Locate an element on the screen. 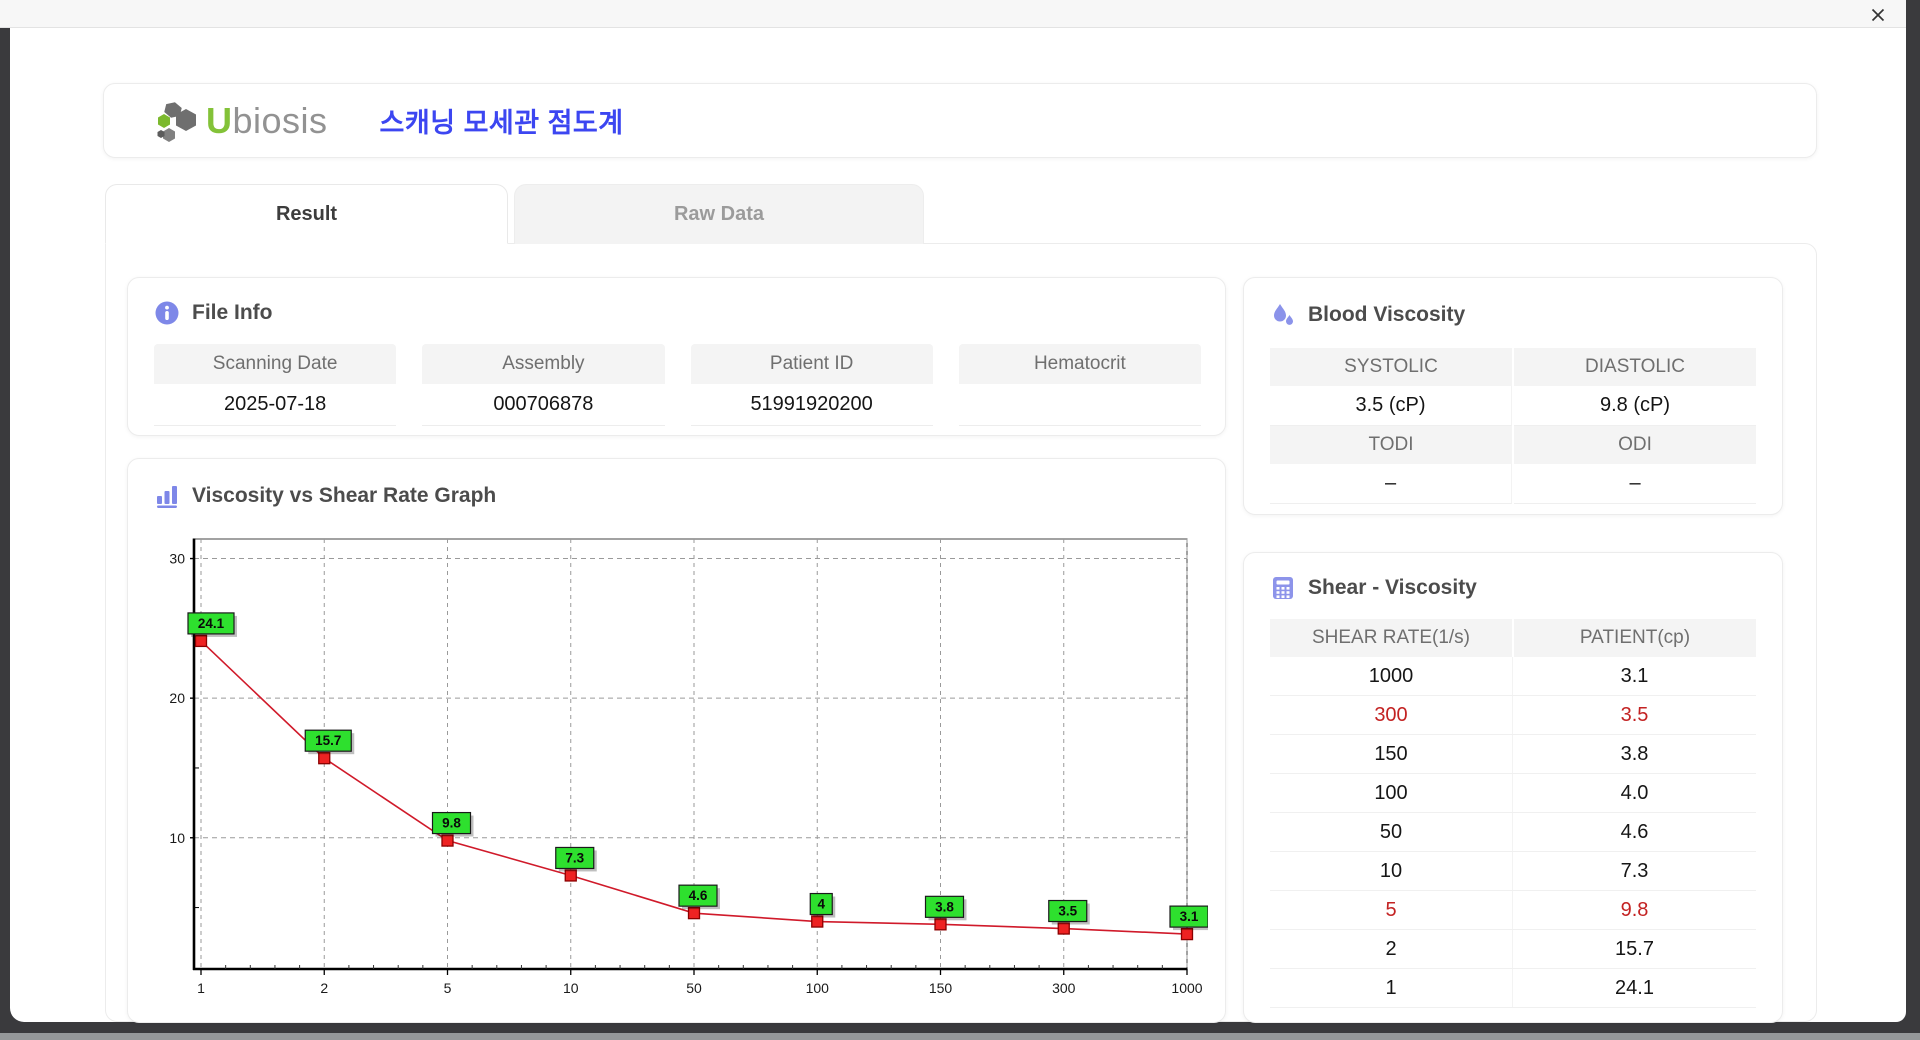 Image resolution: width=1920 pixels, height=1040 pixels. shear-table-row: 1 24.1 is located at coordinates (1513, 988).